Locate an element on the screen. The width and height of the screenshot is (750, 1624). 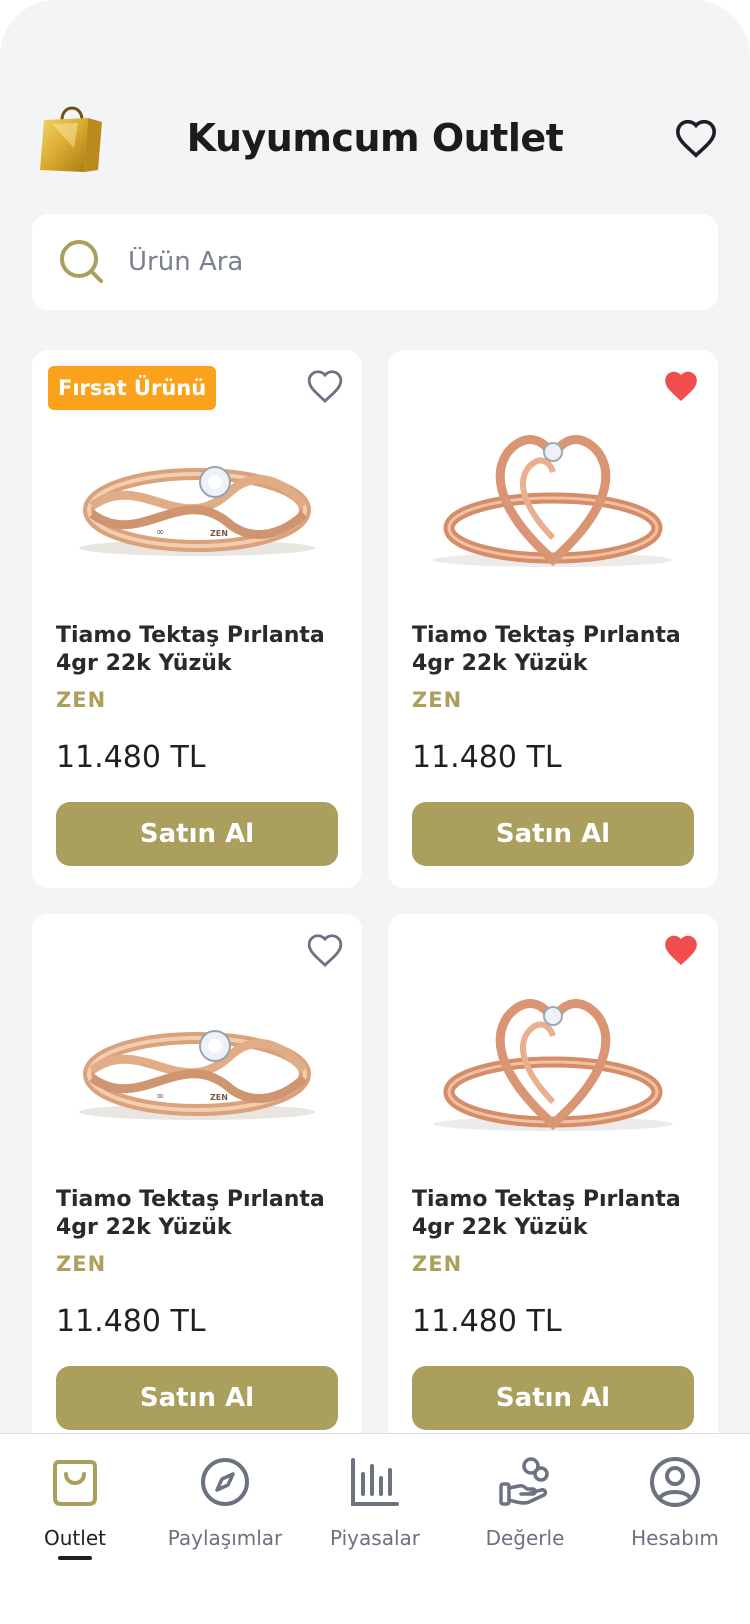
active-indicator is located at coordinates (75, 1558).